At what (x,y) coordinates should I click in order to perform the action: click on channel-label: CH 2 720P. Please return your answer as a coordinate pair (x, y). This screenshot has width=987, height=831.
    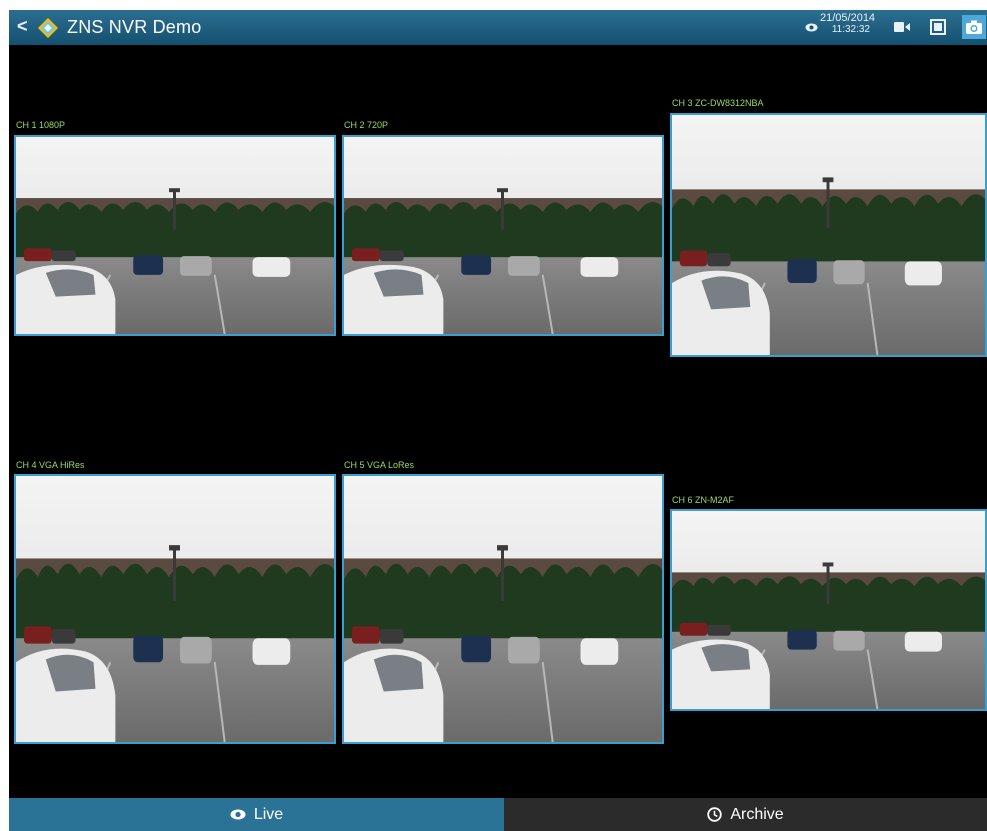
    Looking at the image, I should click on (366, 125).